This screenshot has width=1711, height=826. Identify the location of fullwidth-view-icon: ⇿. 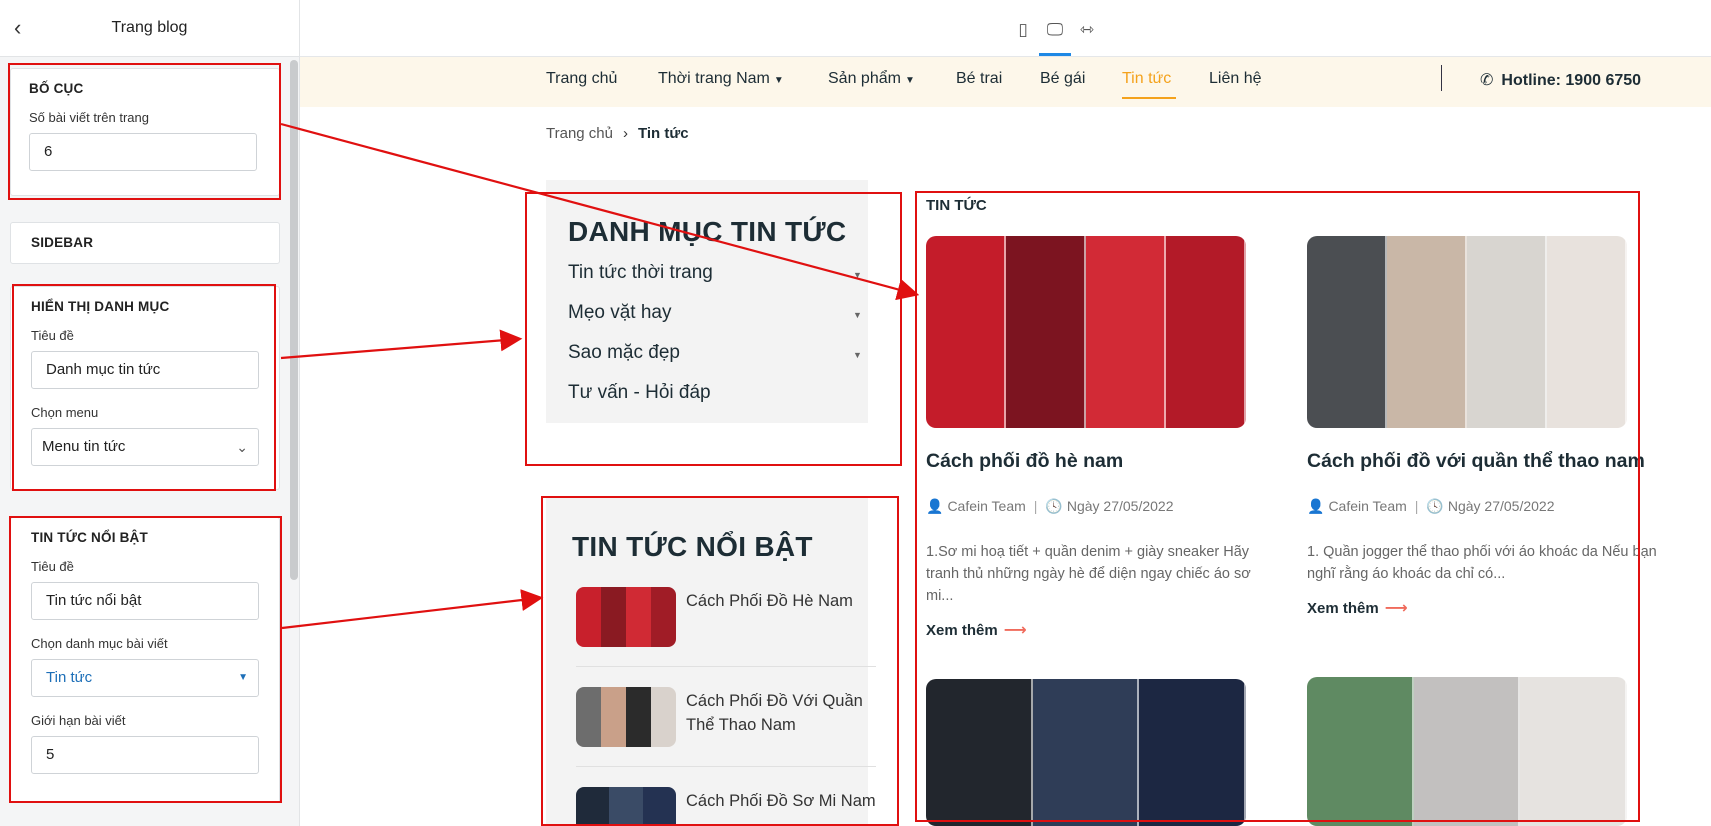
(1087, 30).